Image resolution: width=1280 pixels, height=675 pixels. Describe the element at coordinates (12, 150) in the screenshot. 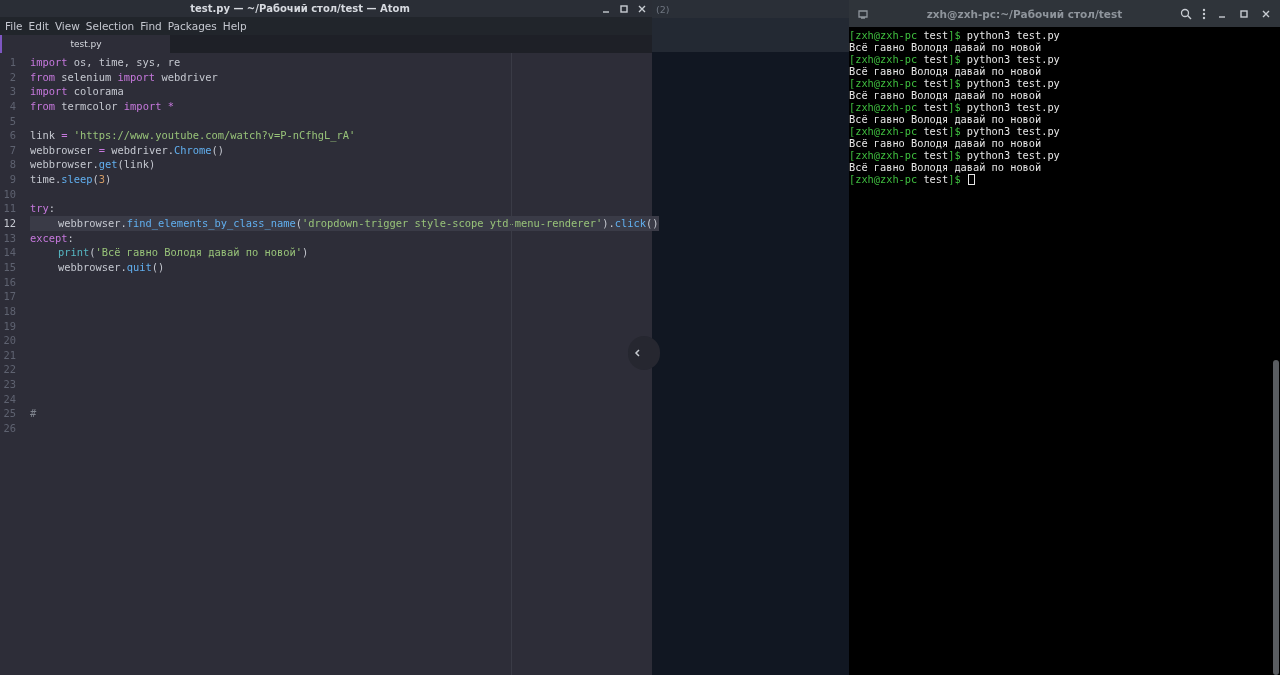

I see `line-number: 7` at that location.